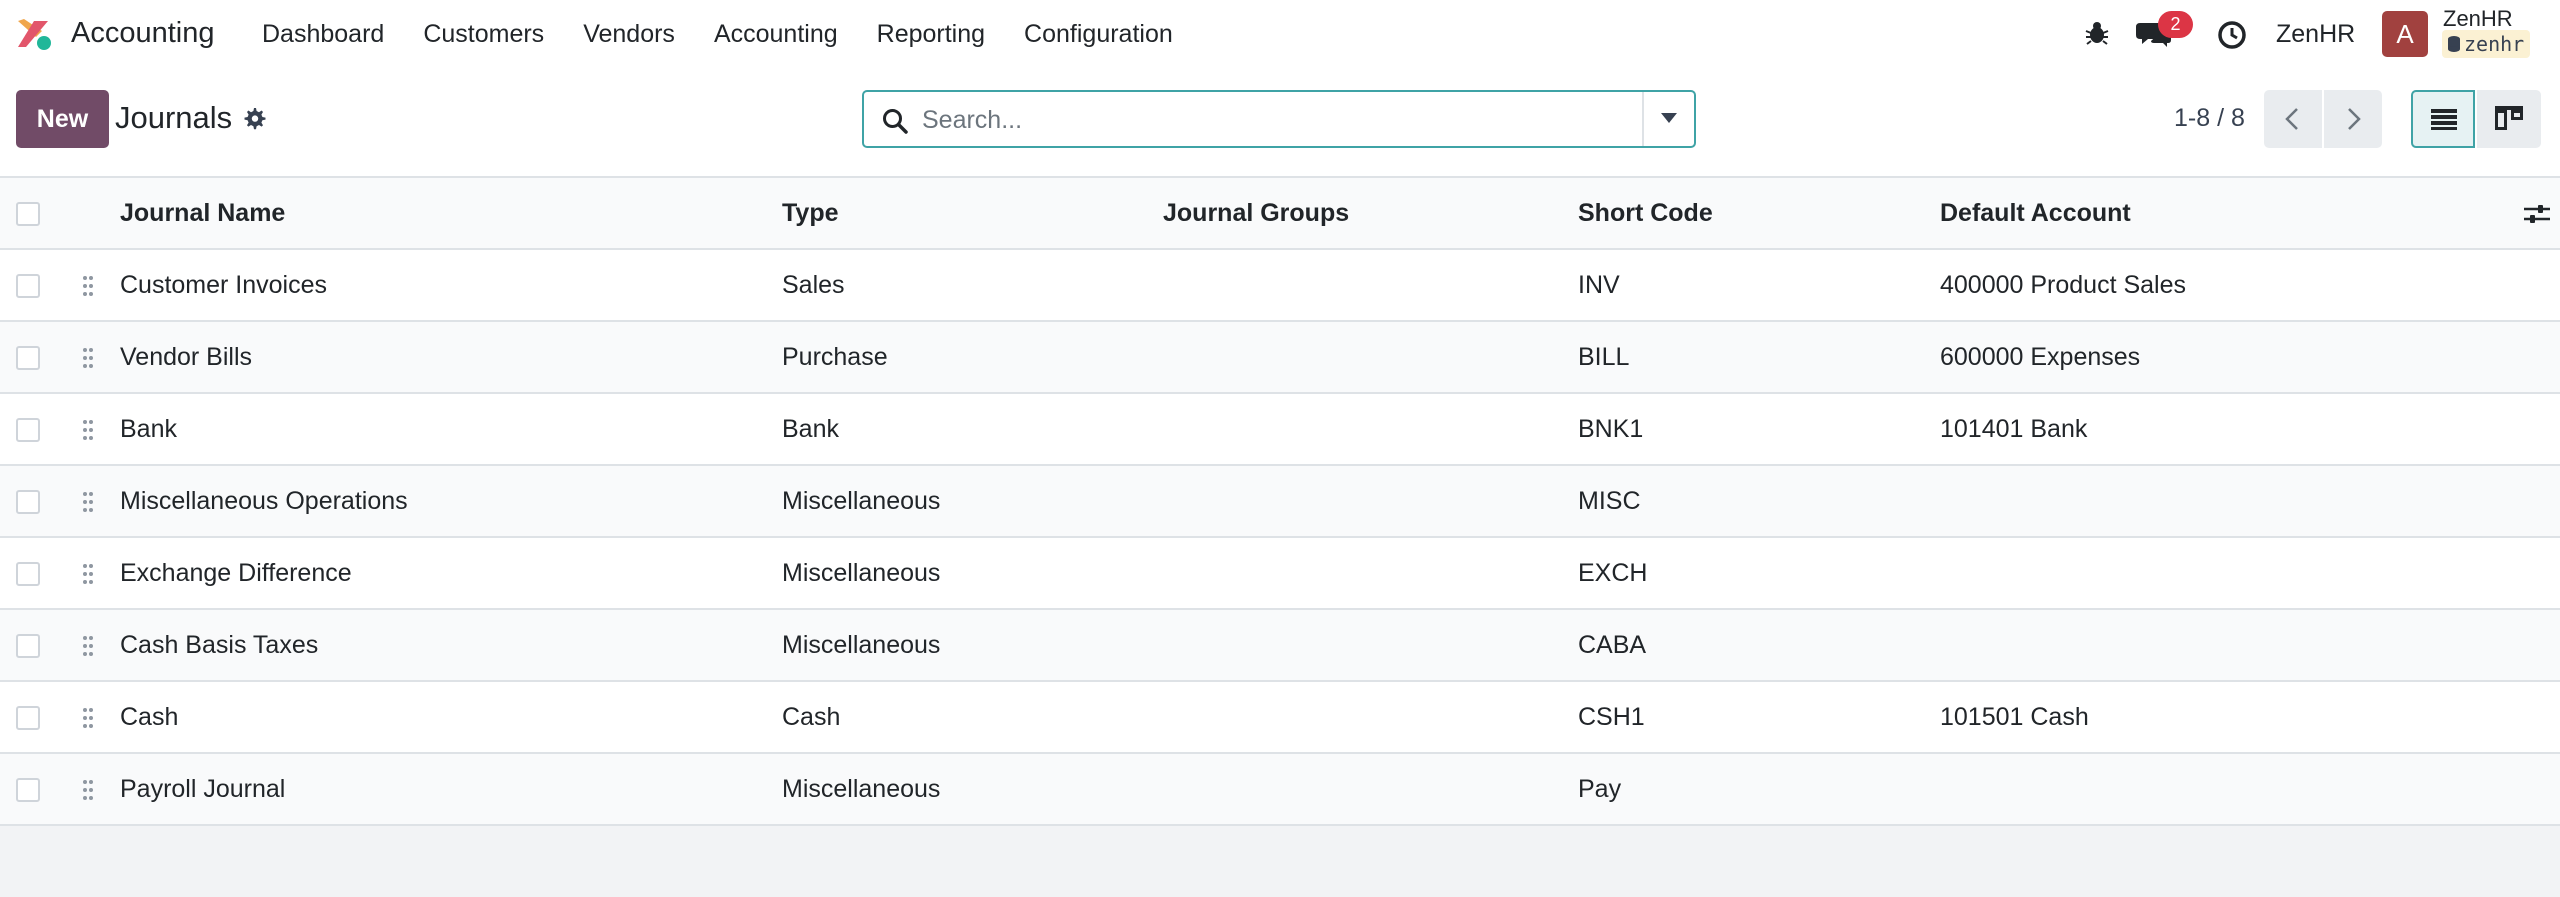 Image resolution: width=2560 pixels, height=897 pixels. What do you see at coordinates (219, 645) in the screenshot?
I see `journal-name: Cash Basis Taxes` at bounding box center [219, 645].